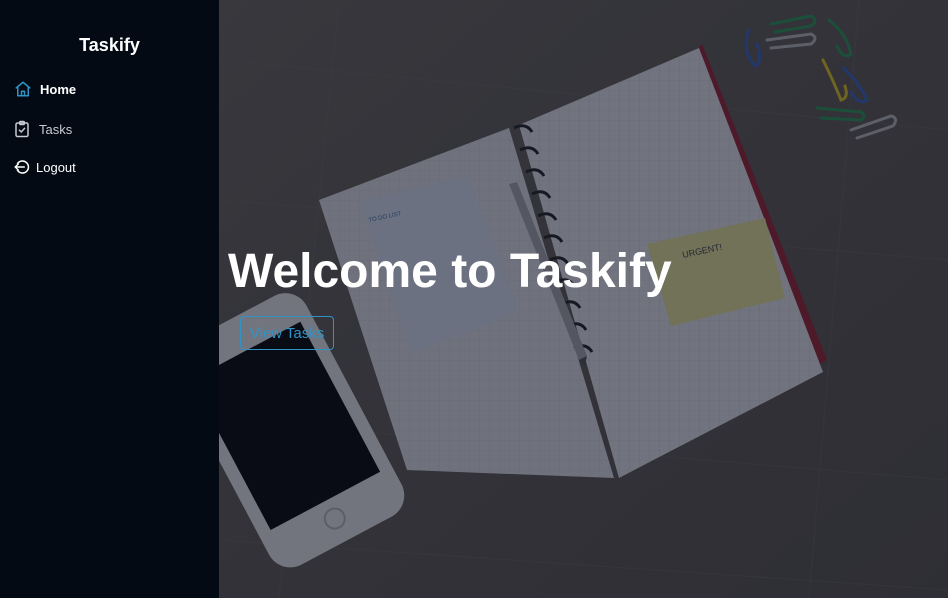 Image resolution: width=948 pixels, height=601 pixels. Describe the element at coordinates (23, 89) in the screenshot. I see `home-icon` at that location.